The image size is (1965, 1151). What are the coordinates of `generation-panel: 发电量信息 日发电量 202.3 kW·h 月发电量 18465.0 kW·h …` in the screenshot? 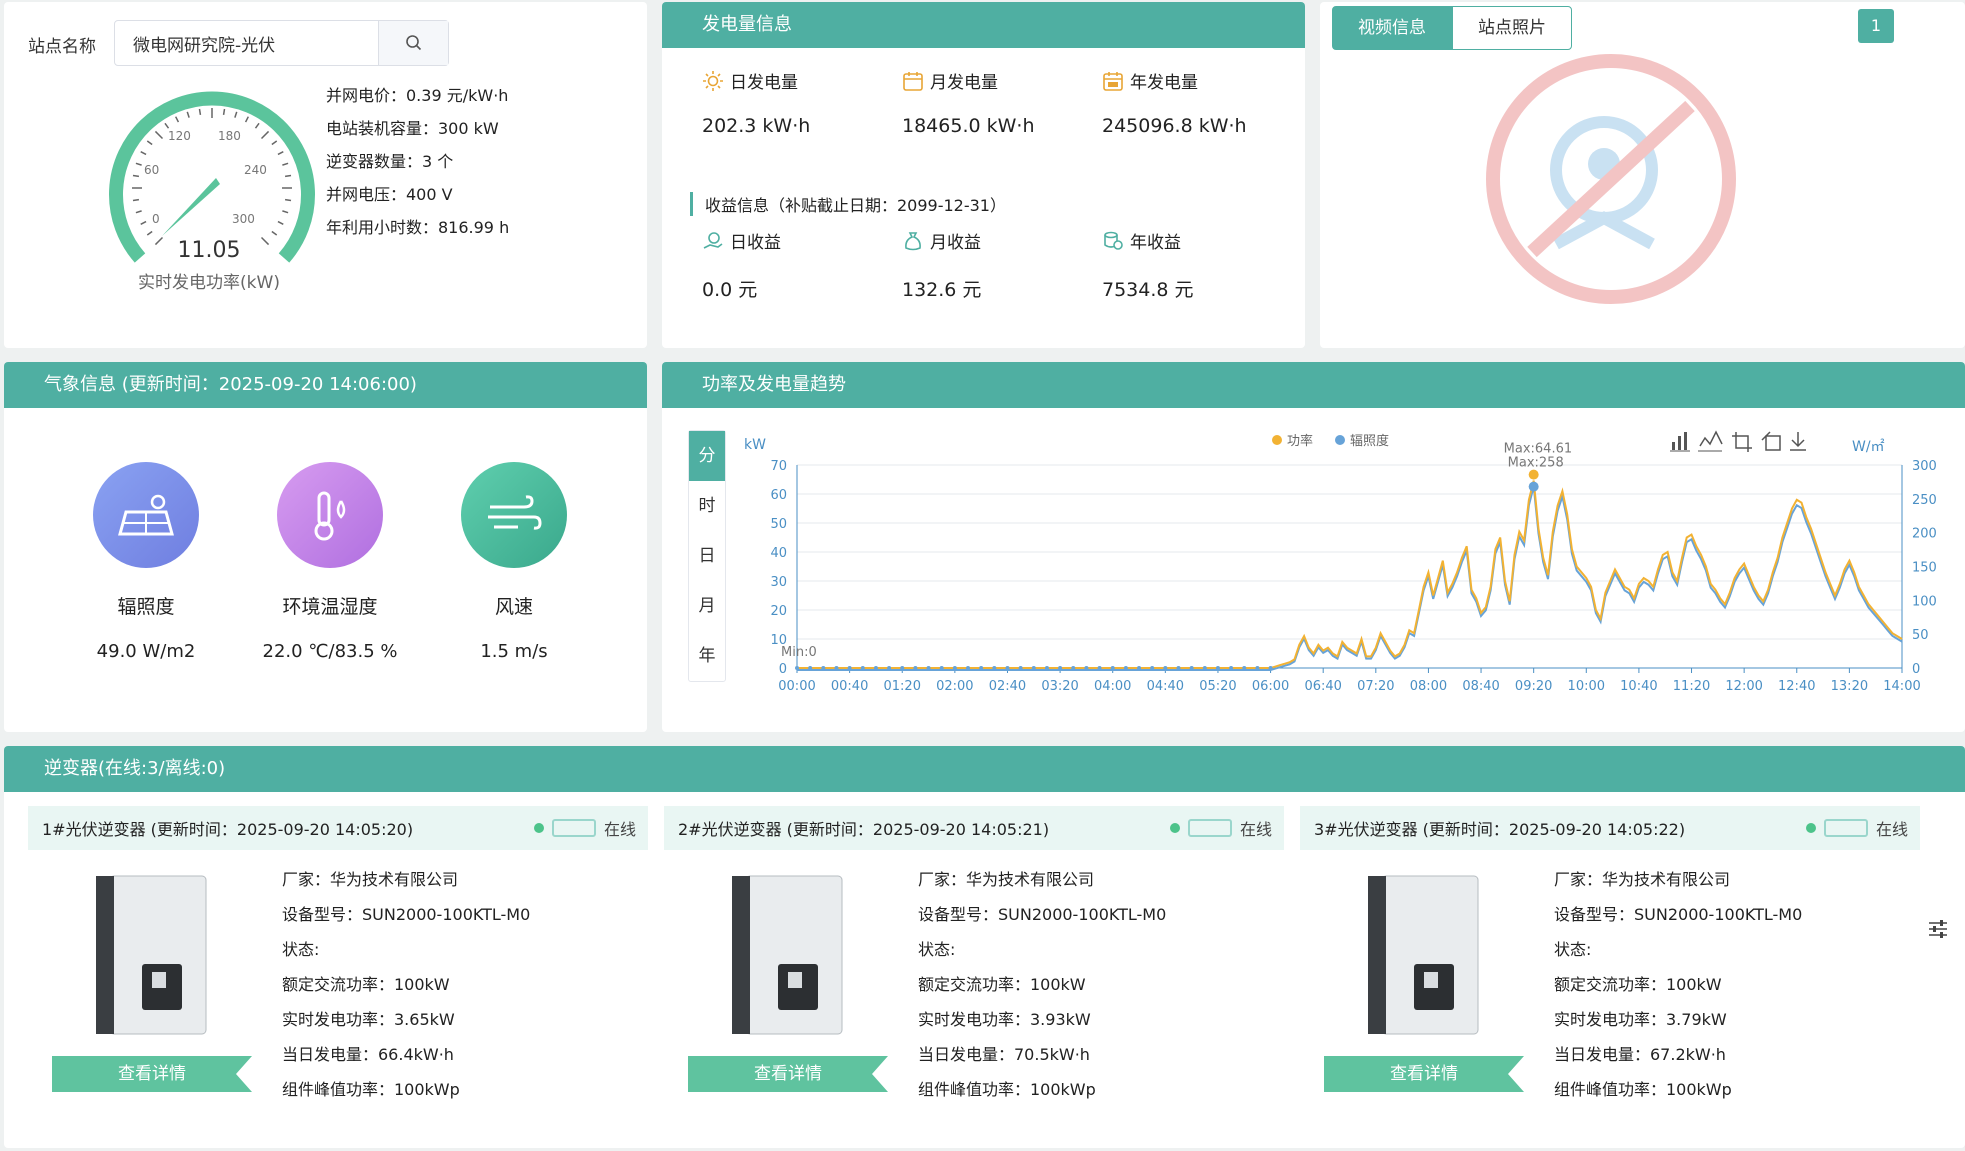 It's located at (983, 175).